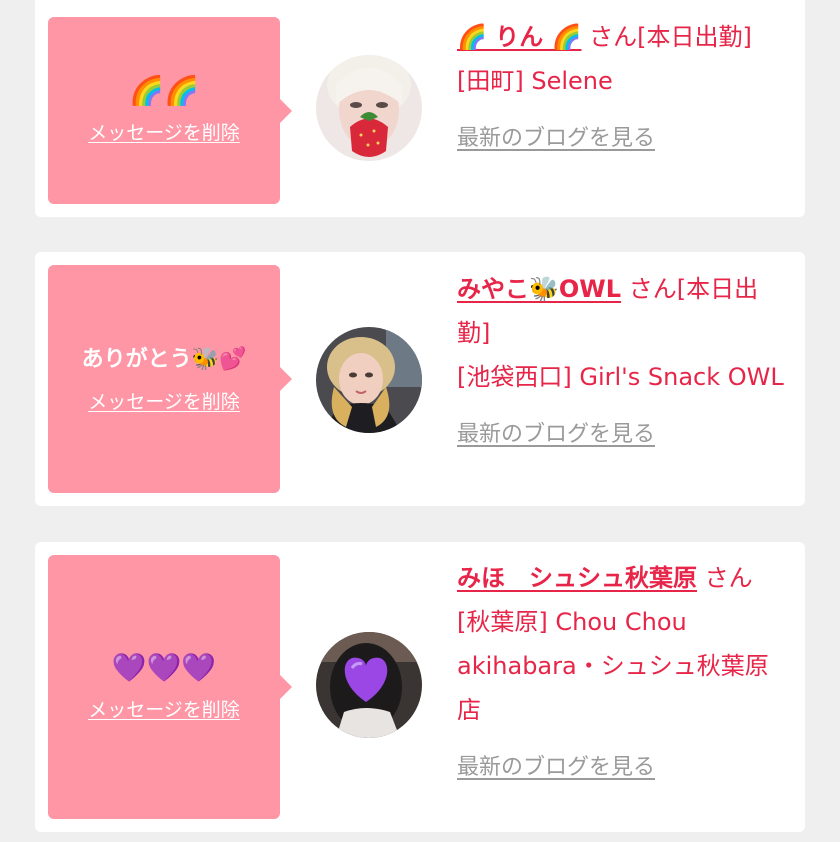 Image resolution: width=840 pixels, height=842 pixels. I want to click on shop-name: [秋葉原] Chou Chou akihabara・シュシュ秋葉原店, so click(613, 666).